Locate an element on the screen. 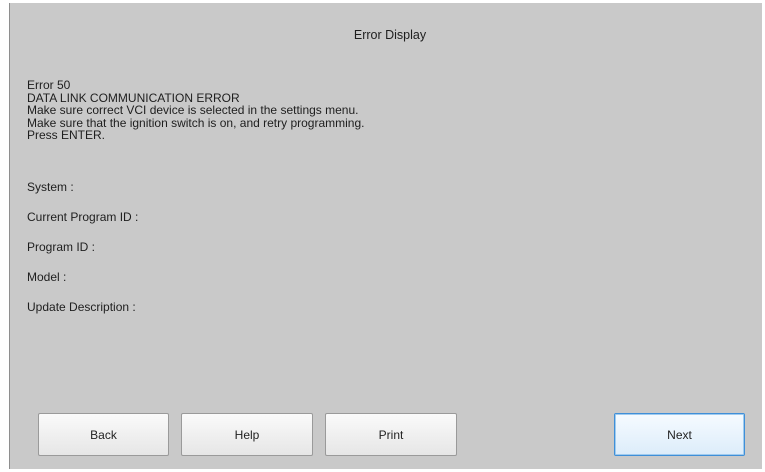  print-button-label: Print is located at coordinates (391, 434).